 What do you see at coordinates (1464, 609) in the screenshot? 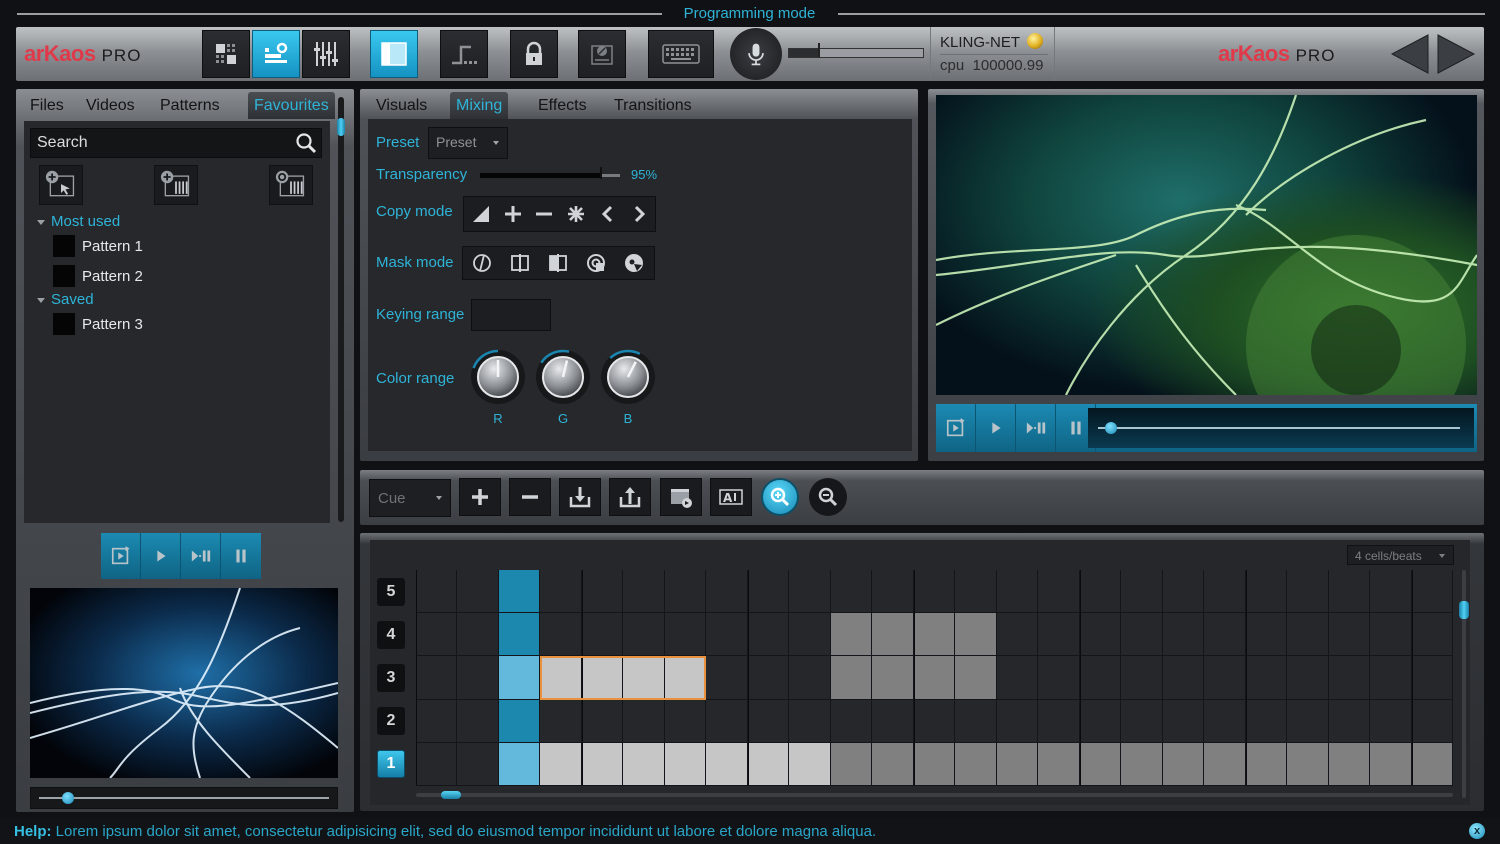
I see `vertical-scrollbar-thumb` at bounding box center [1464, 609].